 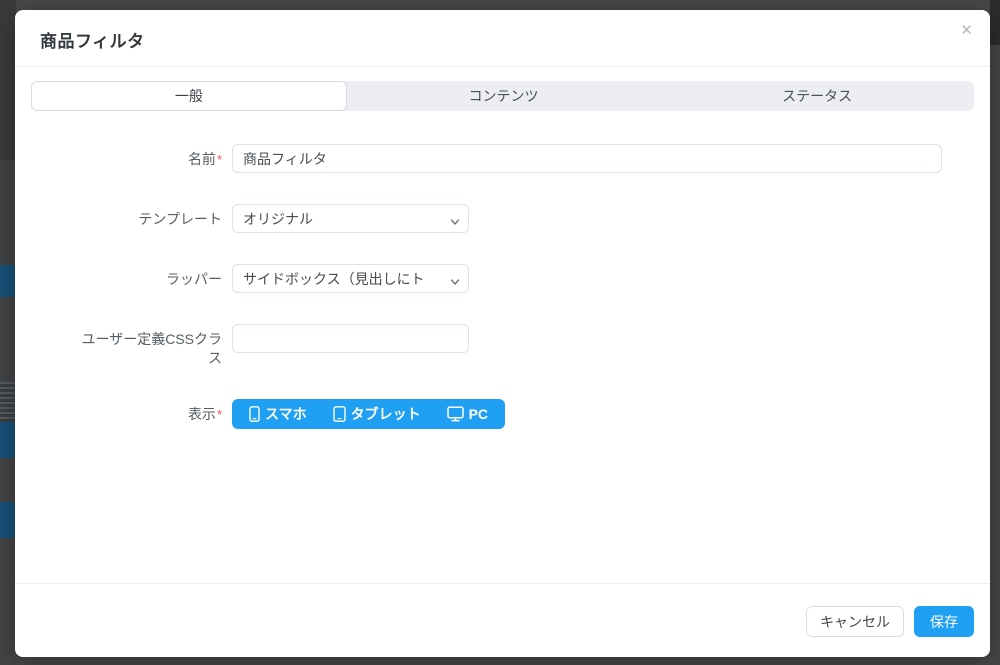 I want to click on smartphone-icon, so click(x=254, y=414).